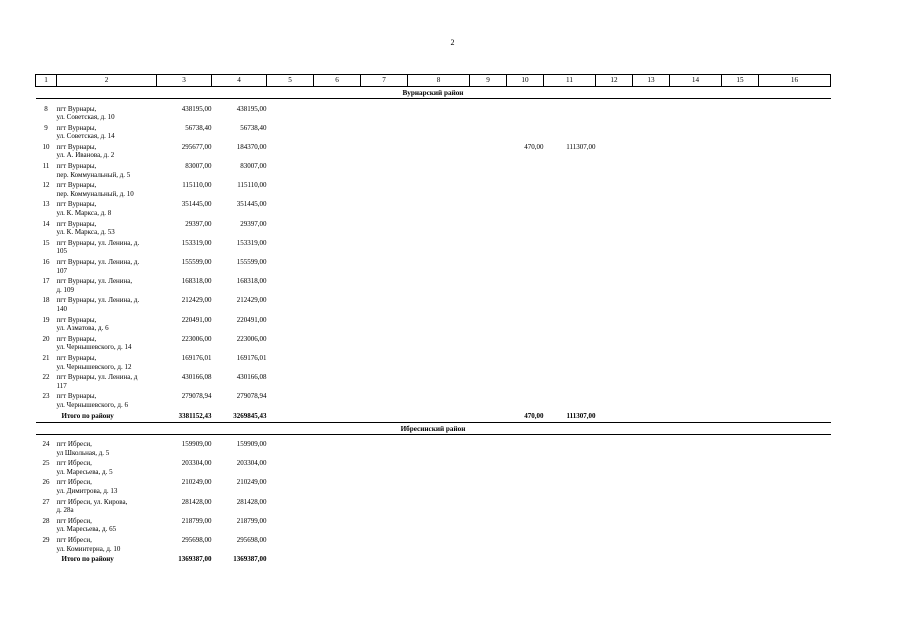  What do you see at coordinates (569, 80) in the screenshot?
I see `column-number-cell: 11` at bounding box center [569, 80].